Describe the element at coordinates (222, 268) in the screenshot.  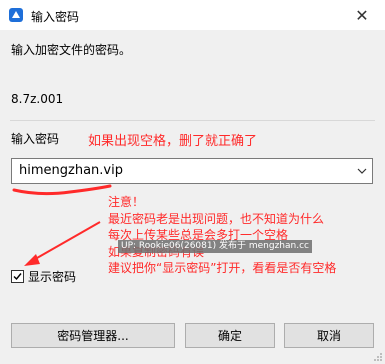
I see `annotation-line: 建议把你“显示密码”打开，看看是否有空格` at that location.